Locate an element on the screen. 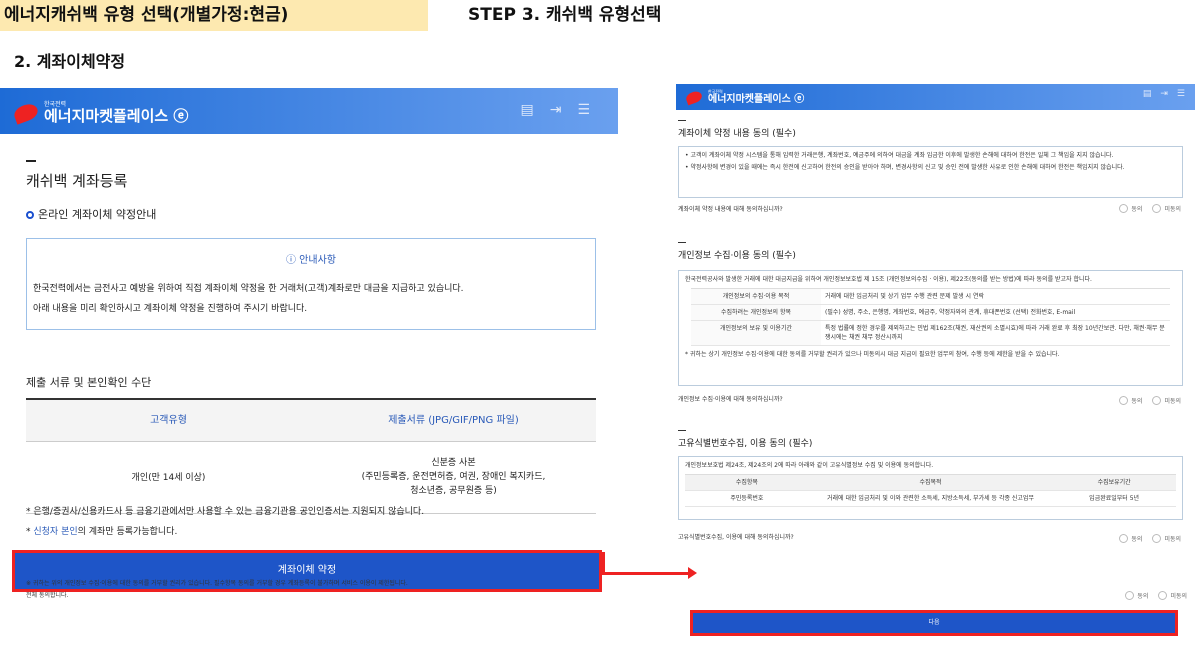  footnote-2: * 신청자 본인의 계좌만 등록가능합니다. is located at coordinates (101, 530).